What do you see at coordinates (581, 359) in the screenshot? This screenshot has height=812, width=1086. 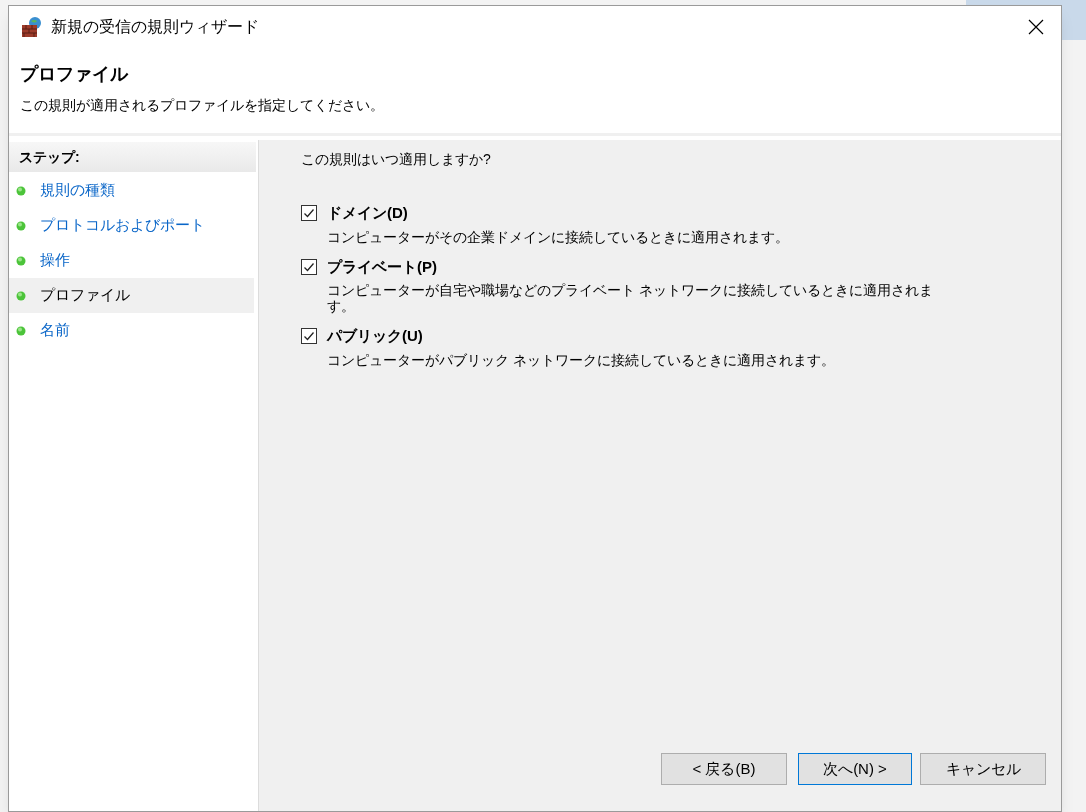 I see `option-description: コンピューターがパブリック ネットワークに接続しているときに適用されます。` at bounding box center [581, 359].